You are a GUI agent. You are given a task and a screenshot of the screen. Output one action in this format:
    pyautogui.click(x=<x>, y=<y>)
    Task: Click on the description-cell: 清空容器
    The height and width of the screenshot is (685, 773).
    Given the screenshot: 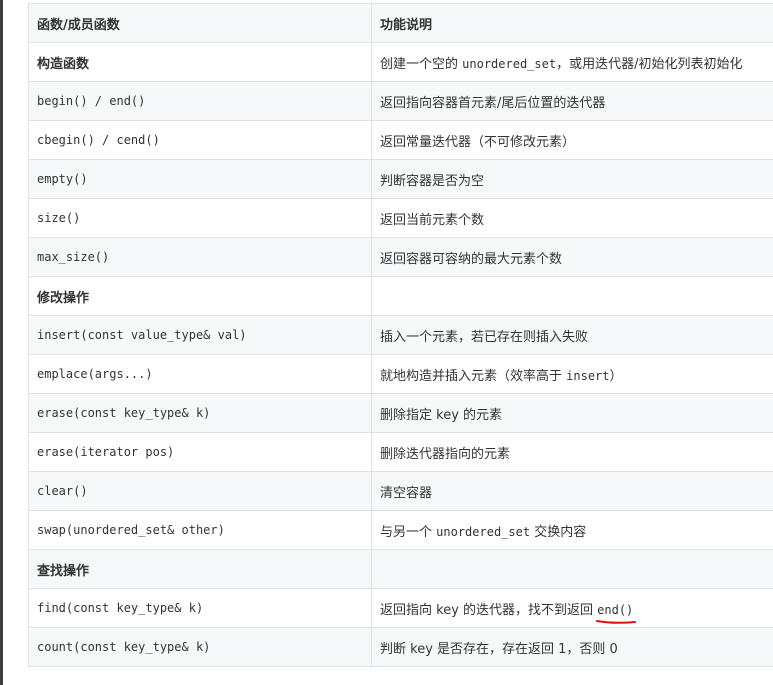 What is the action you would take?
    pyautogui.click(x=572, y=491)
    